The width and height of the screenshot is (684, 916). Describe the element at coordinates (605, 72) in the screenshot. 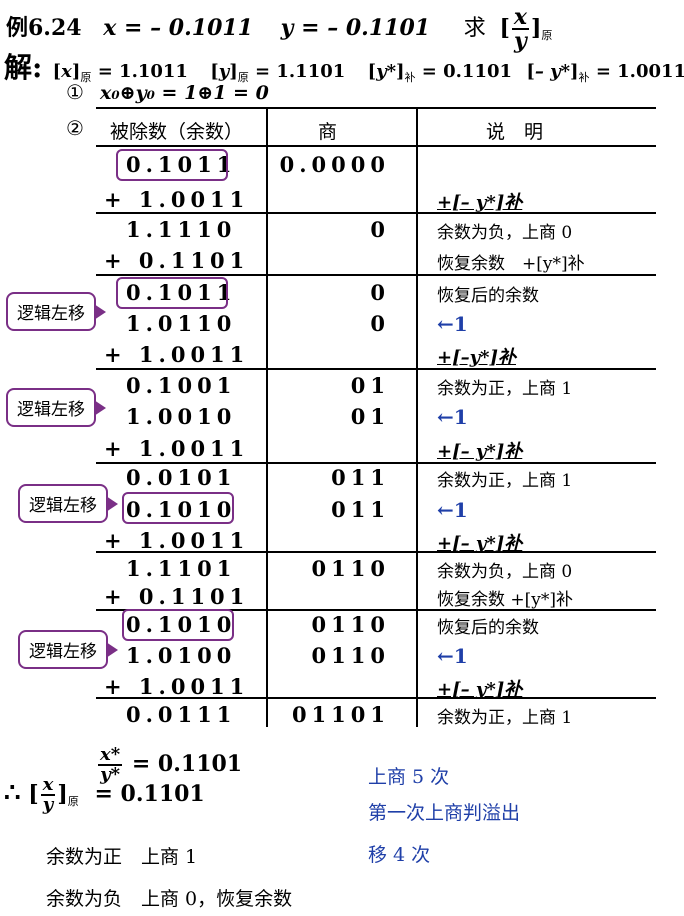

I see `neg-y-star-bu: [– y*]补 = 1.0011` at that location.